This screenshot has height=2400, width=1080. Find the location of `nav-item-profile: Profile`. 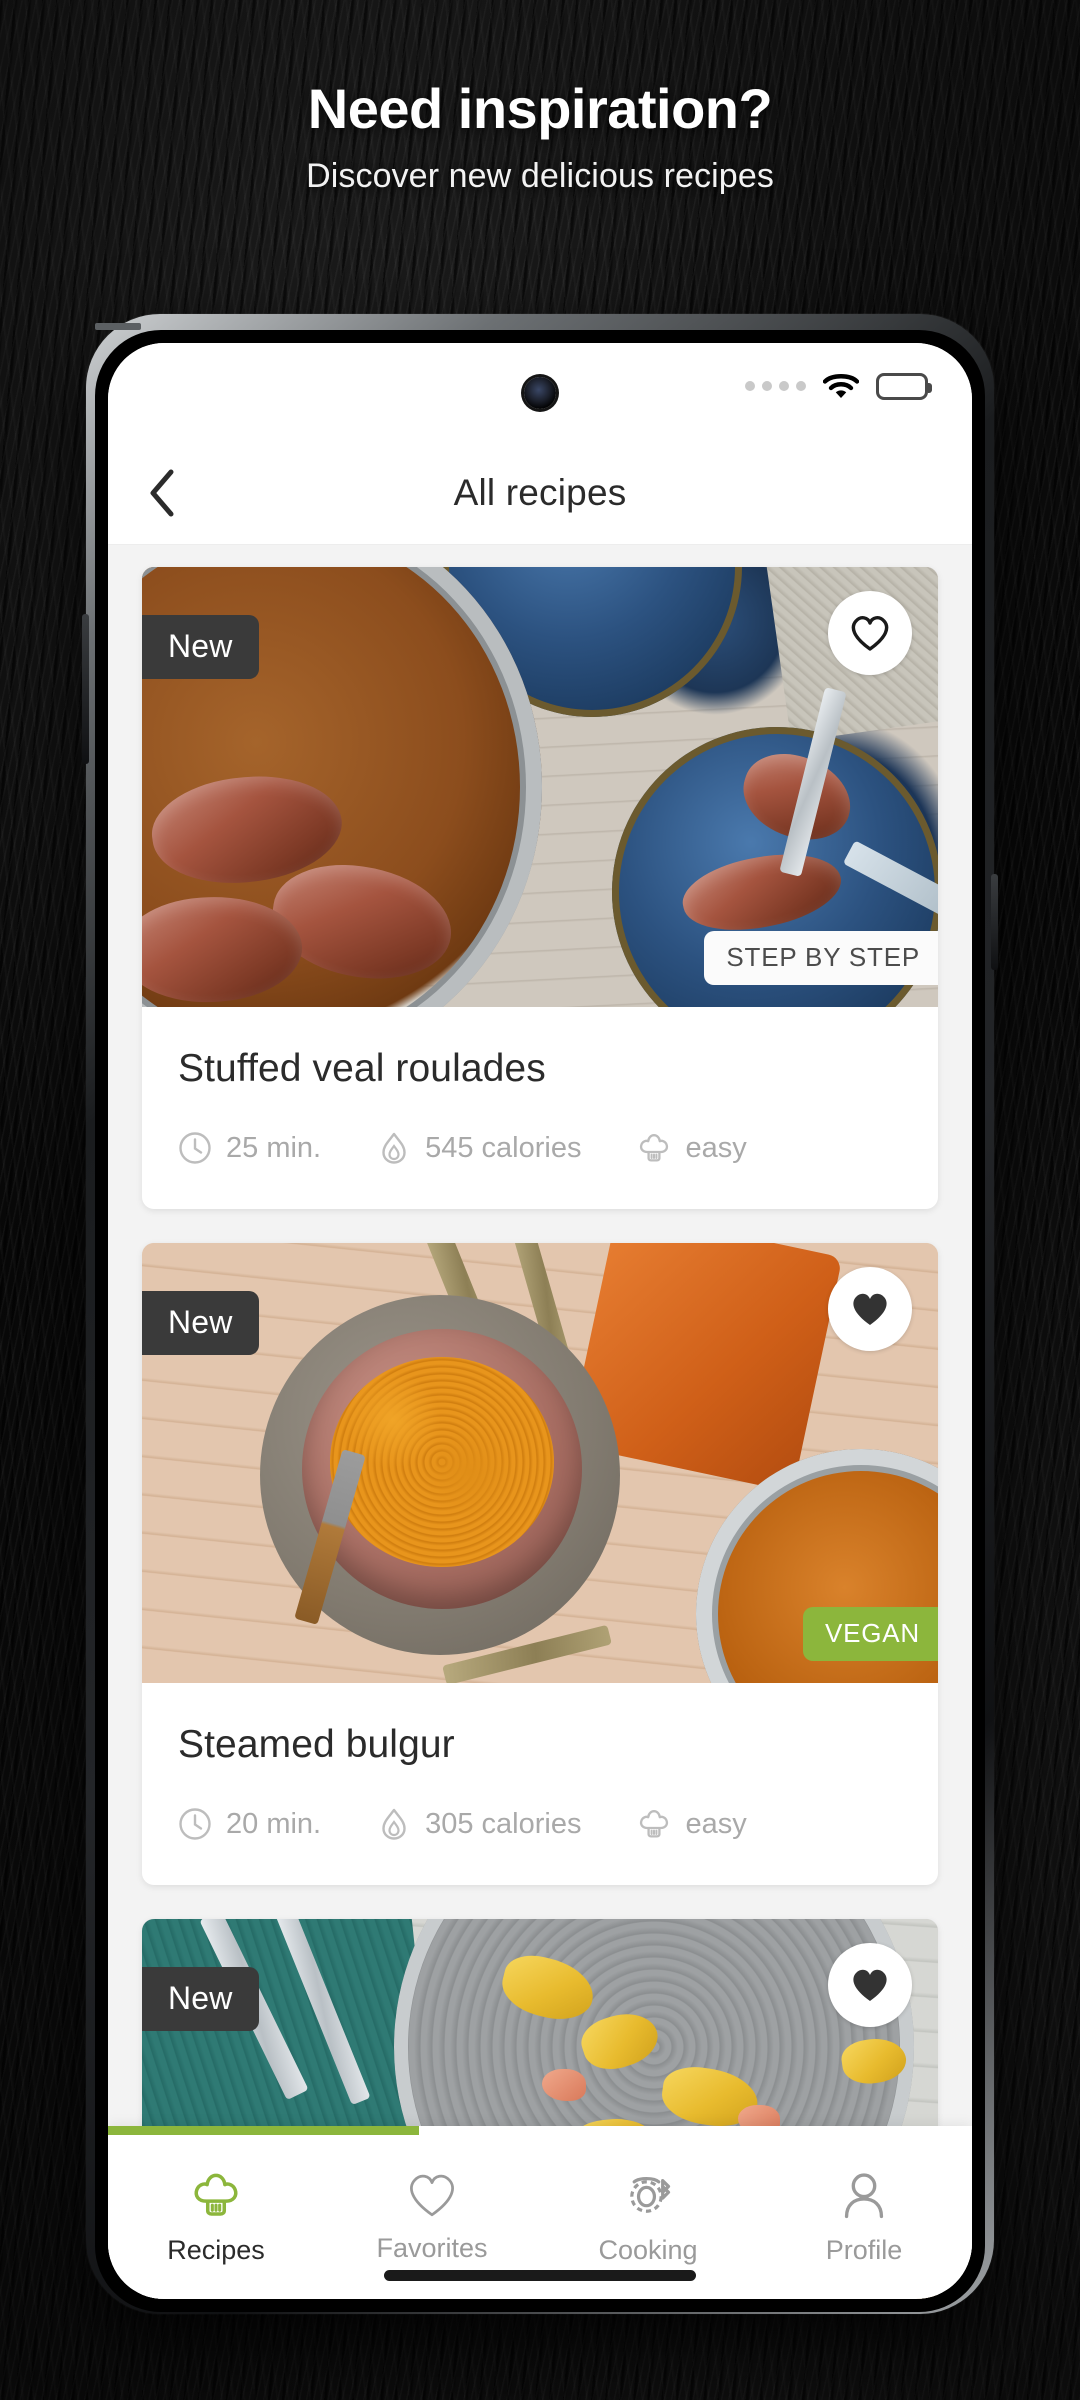

nav-item-profile: Profile is located at coordinates (864, 2217).